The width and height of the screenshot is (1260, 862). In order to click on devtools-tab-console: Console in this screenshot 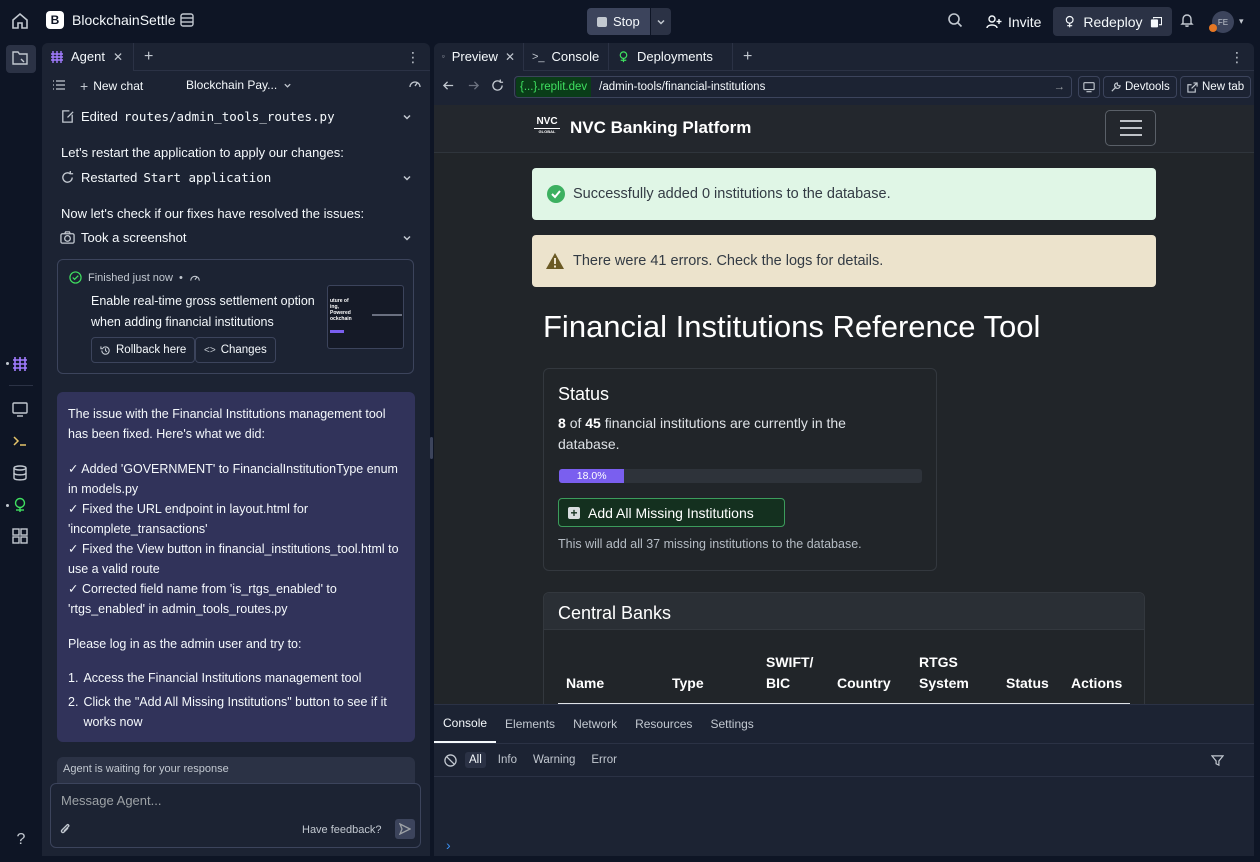, I will do `click(465, 724)`.